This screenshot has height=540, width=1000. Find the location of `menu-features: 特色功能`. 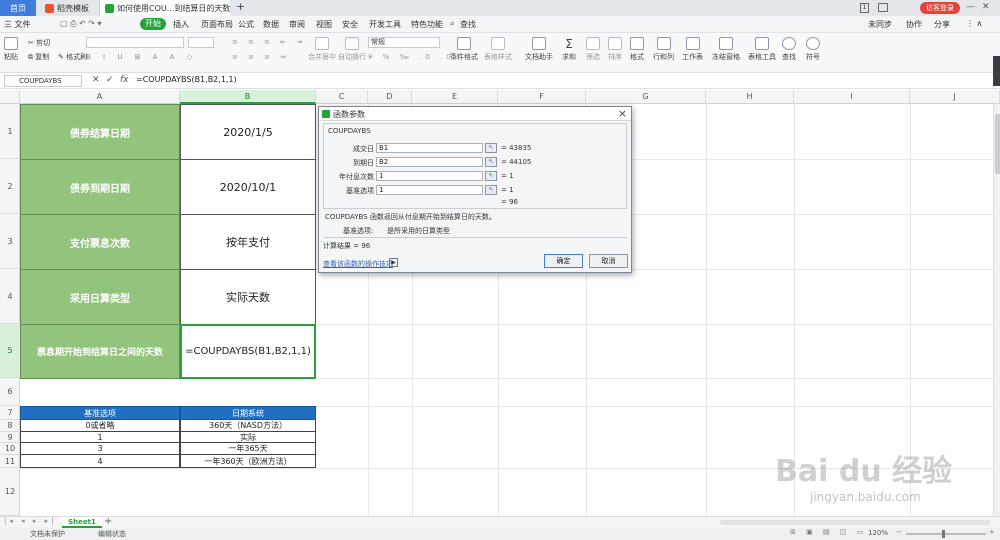

menu-features: 特色功能 is located at coordinates (427, 24).